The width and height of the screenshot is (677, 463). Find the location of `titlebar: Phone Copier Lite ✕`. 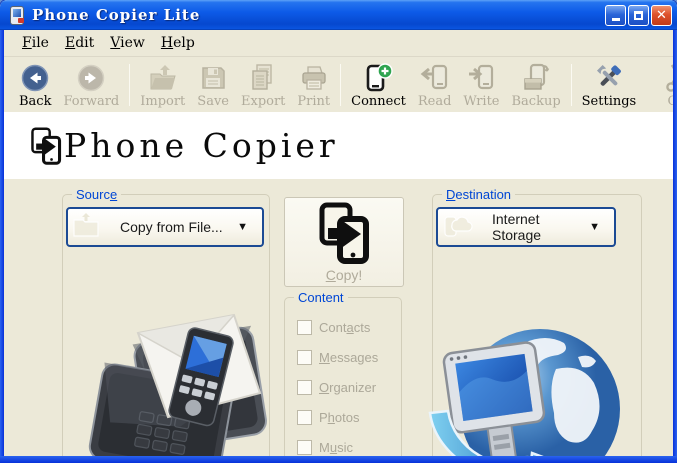

titlebar: Phone Copier Lite ✕ is located at coordinates (338, 15).